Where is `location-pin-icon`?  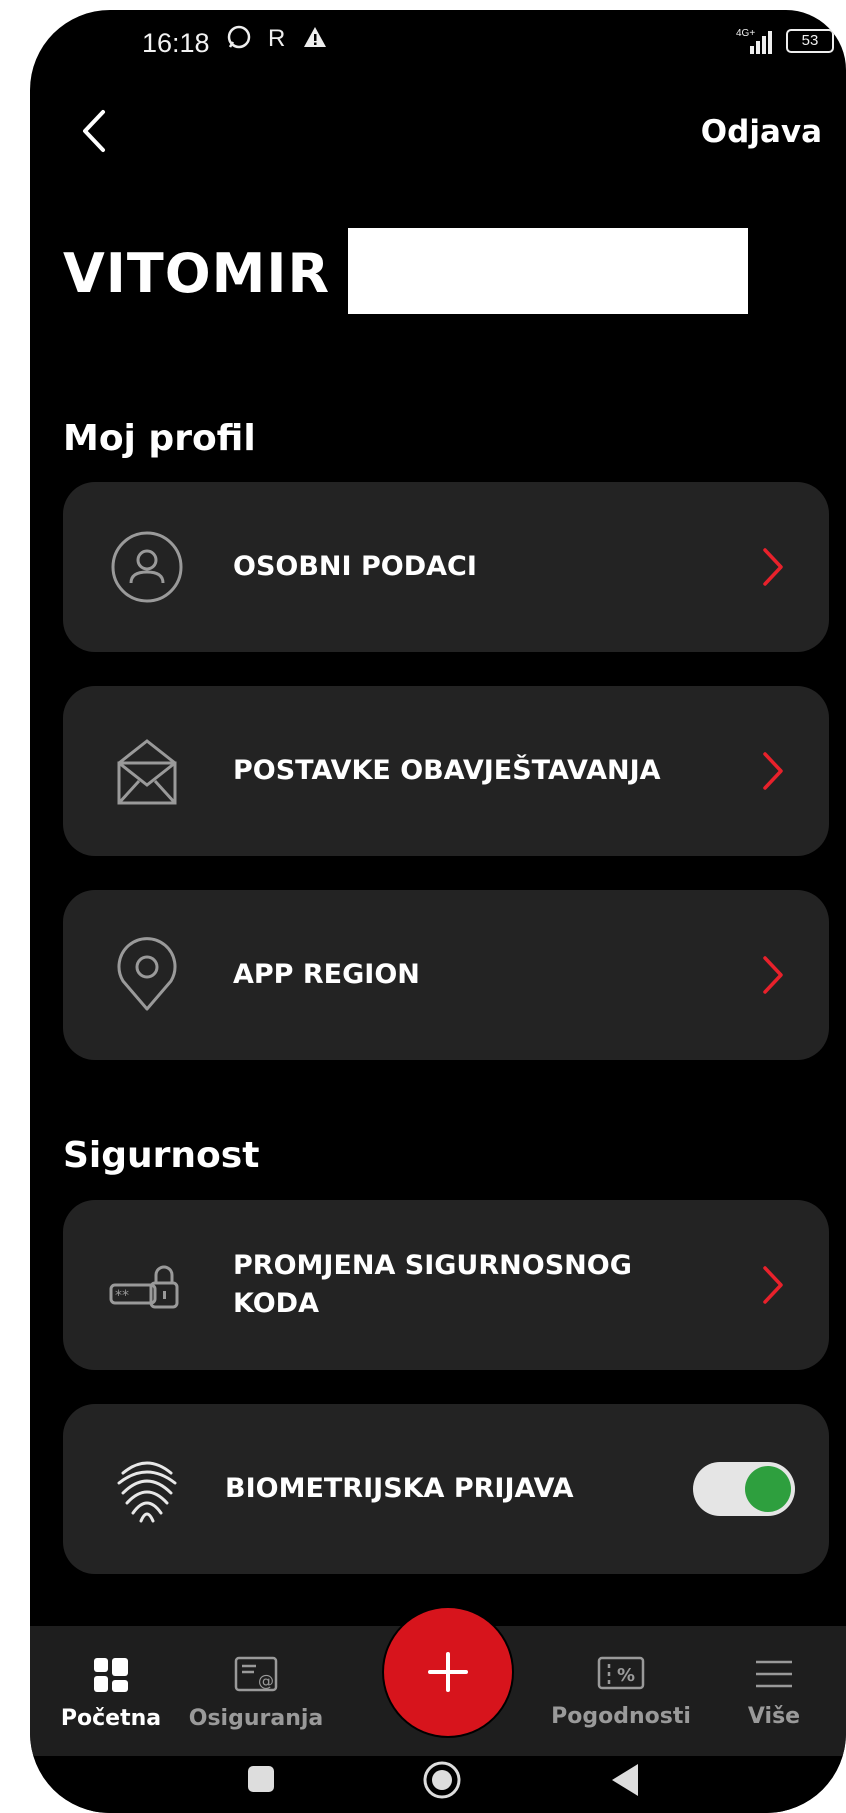 location-pin-icon is located at coordinates (147, 975).